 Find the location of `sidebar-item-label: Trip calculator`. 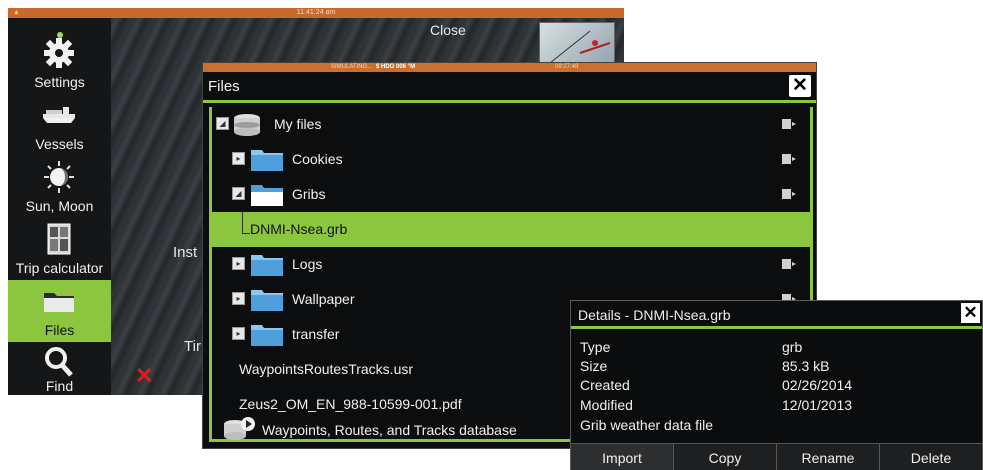

sidebar-item-label: Trip calculator is located at coordinates (59, 268).